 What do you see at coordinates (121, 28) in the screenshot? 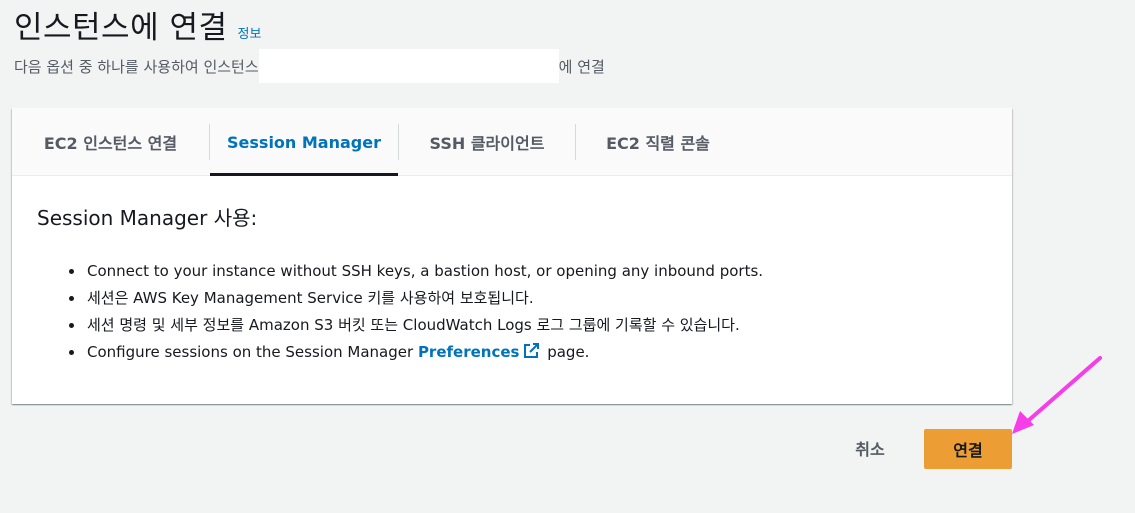
I see `page-title: 인스턴스에 연결` at bounding box center [121, 28].